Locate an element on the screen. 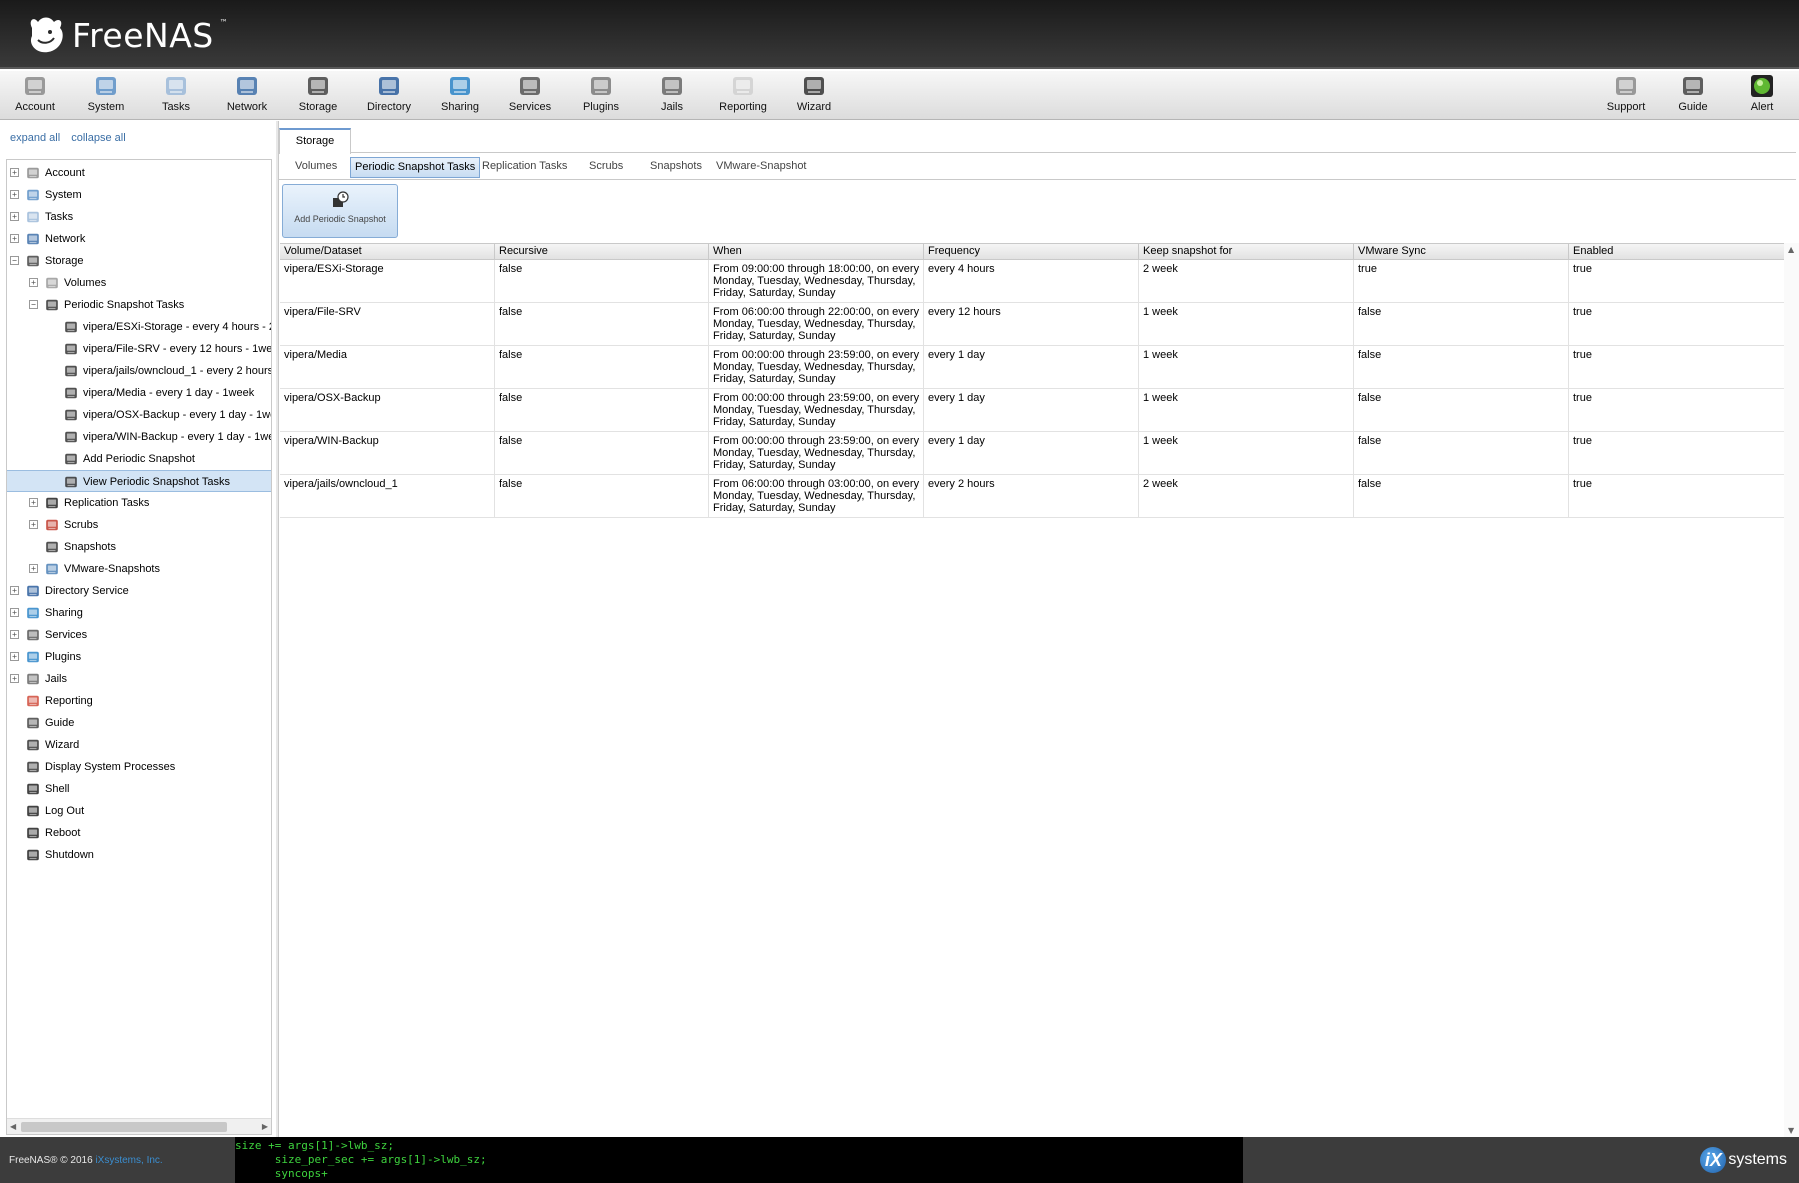 This screenshot has width=1799, height=1183. snapshot-icon is located at coordinates (71, 327).